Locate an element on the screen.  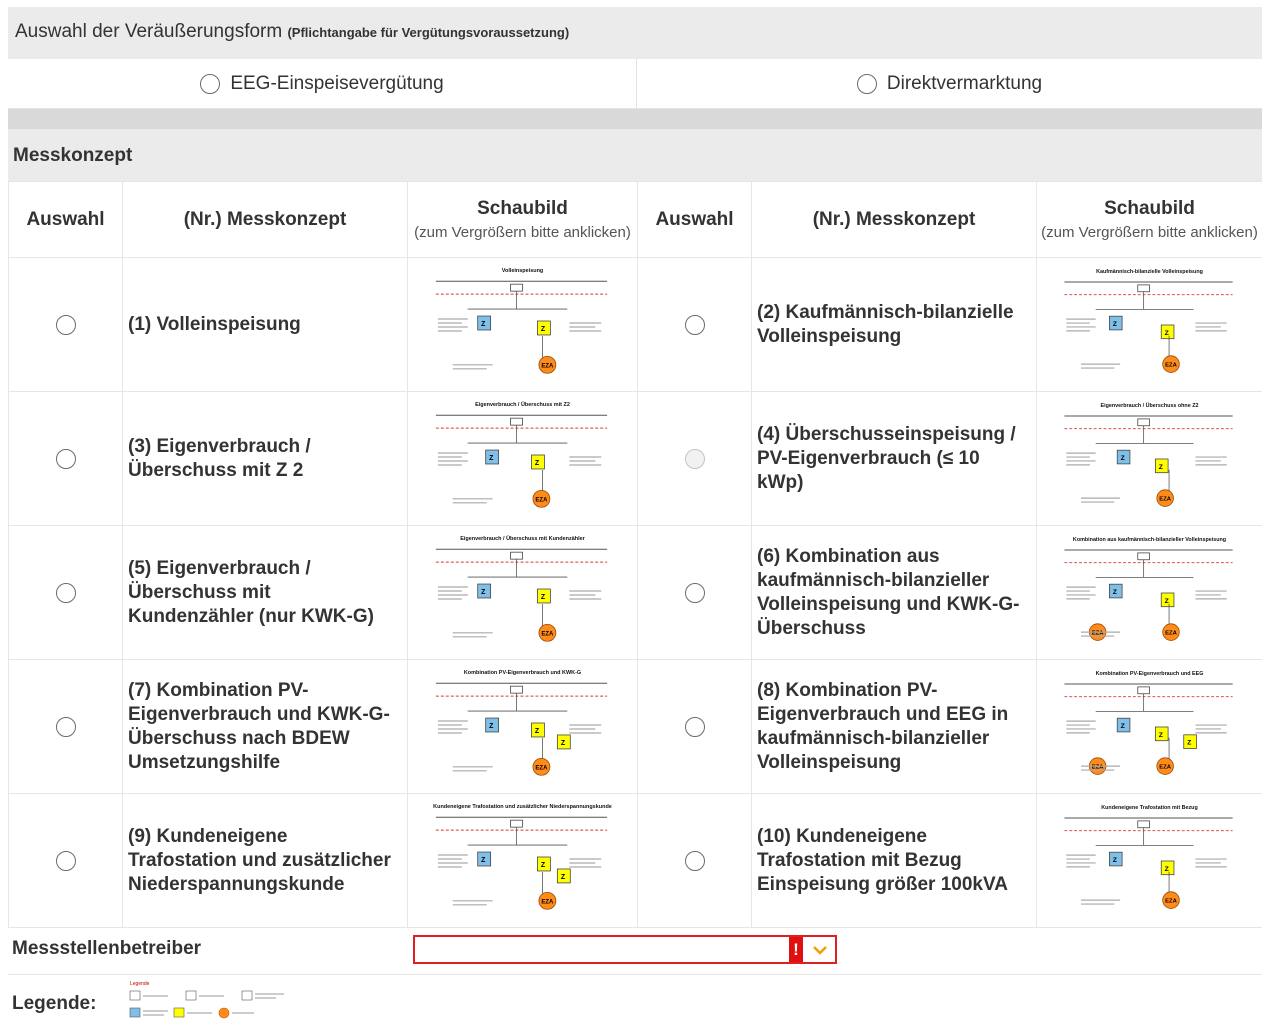
option-eeg-einspeiseverguetung: EEG-Einspeisevergütung is located at coordinates (322, 84).